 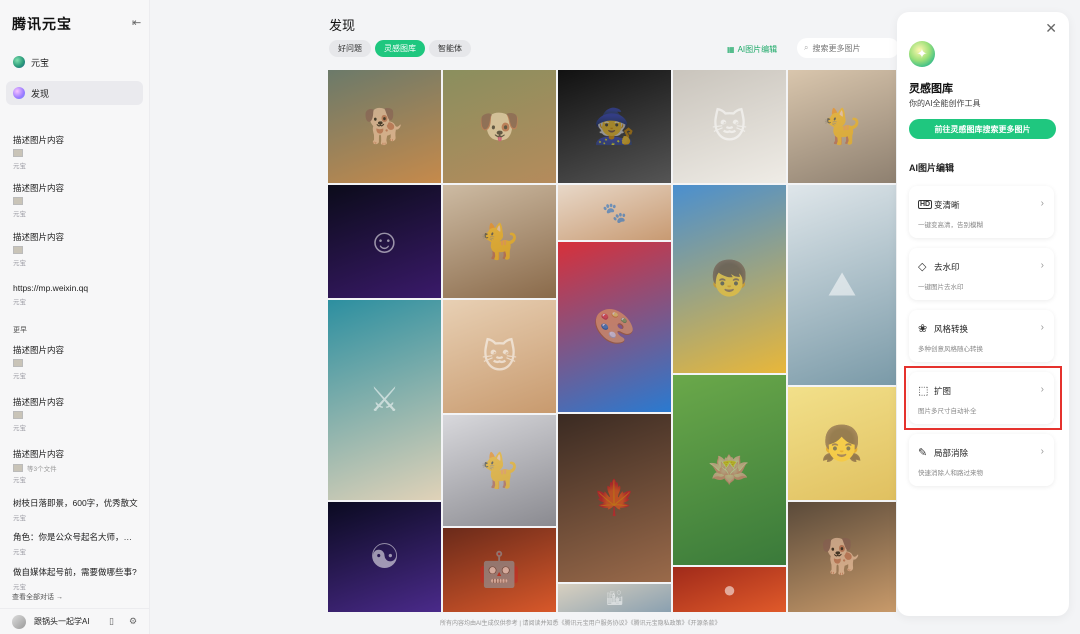 I want to click on tool-card-watermark: ◇ 去水印 一键图片去水印 ›, so click(x=981, y=274).